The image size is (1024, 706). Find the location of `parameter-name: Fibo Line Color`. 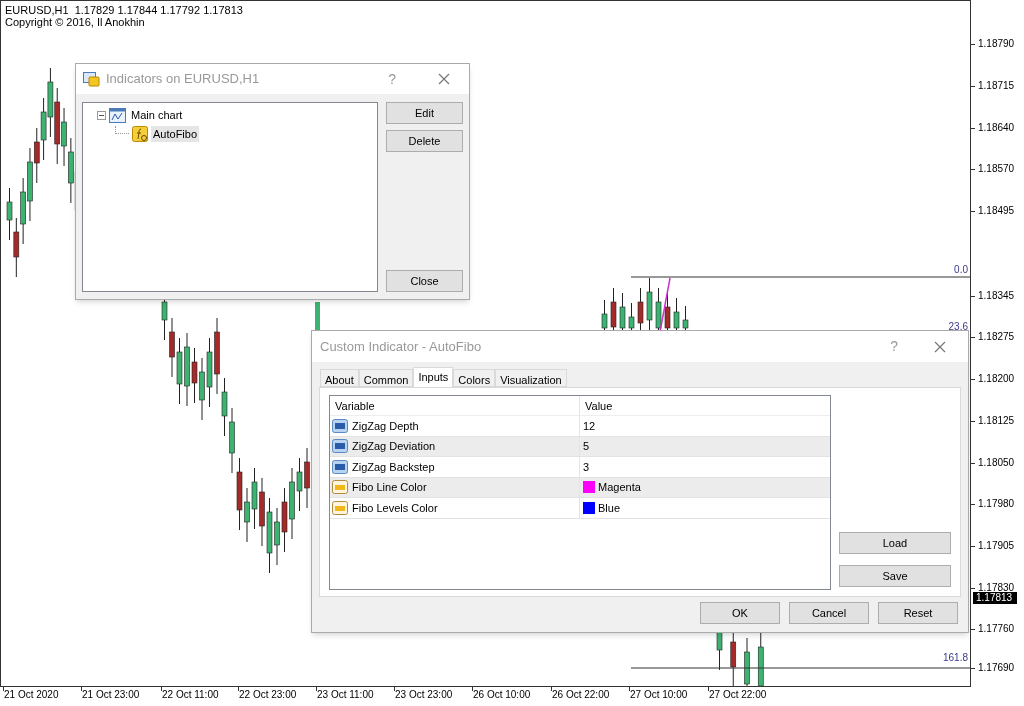

parameter-name: Fibo Line Color is located at coordinates (389, 487).